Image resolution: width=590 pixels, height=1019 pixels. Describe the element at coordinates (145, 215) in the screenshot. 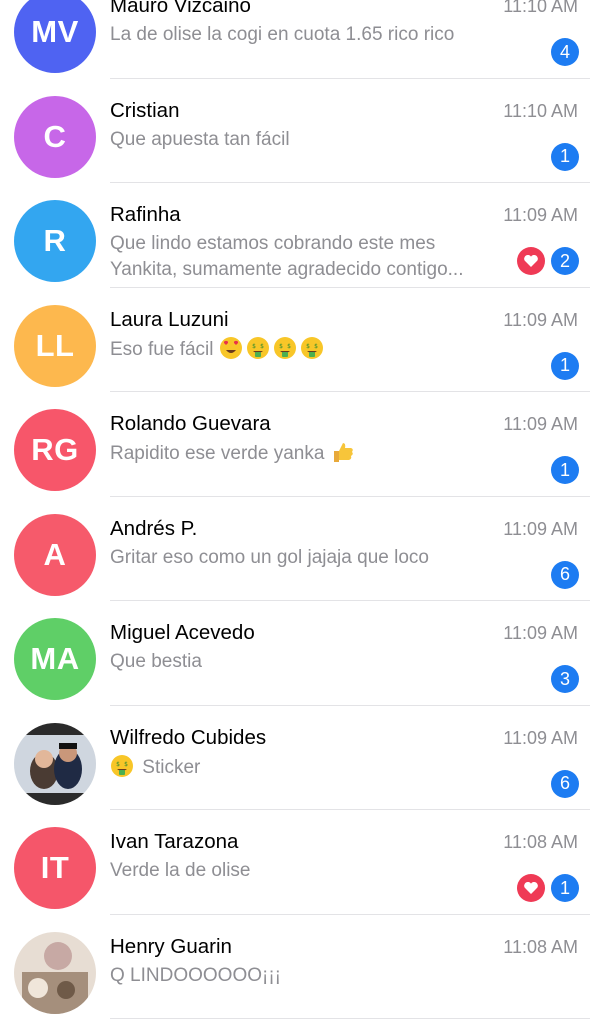

I see `contact-name: Rafinha` at that location.